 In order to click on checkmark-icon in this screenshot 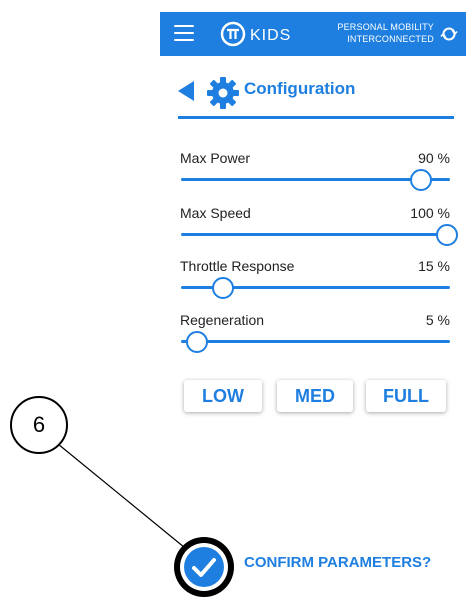, I will do `click(204, 567)`.